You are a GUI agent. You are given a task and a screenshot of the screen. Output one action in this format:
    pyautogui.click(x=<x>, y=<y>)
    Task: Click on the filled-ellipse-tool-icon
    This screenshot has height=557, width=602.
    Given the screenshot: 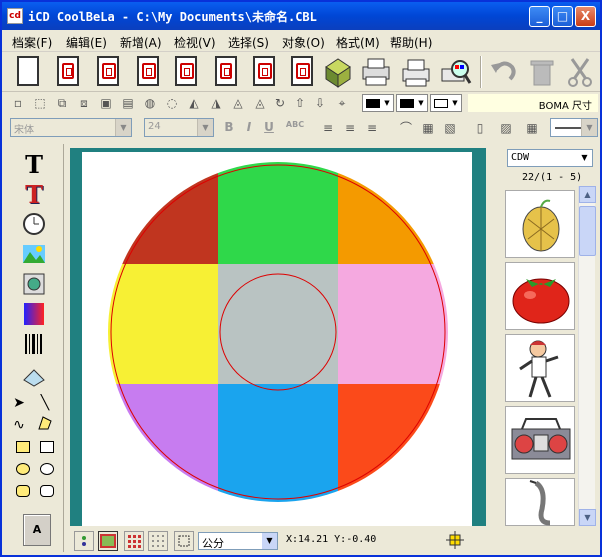 What is the action you would take?
    pyautogui.click(x=23, y=469)
    